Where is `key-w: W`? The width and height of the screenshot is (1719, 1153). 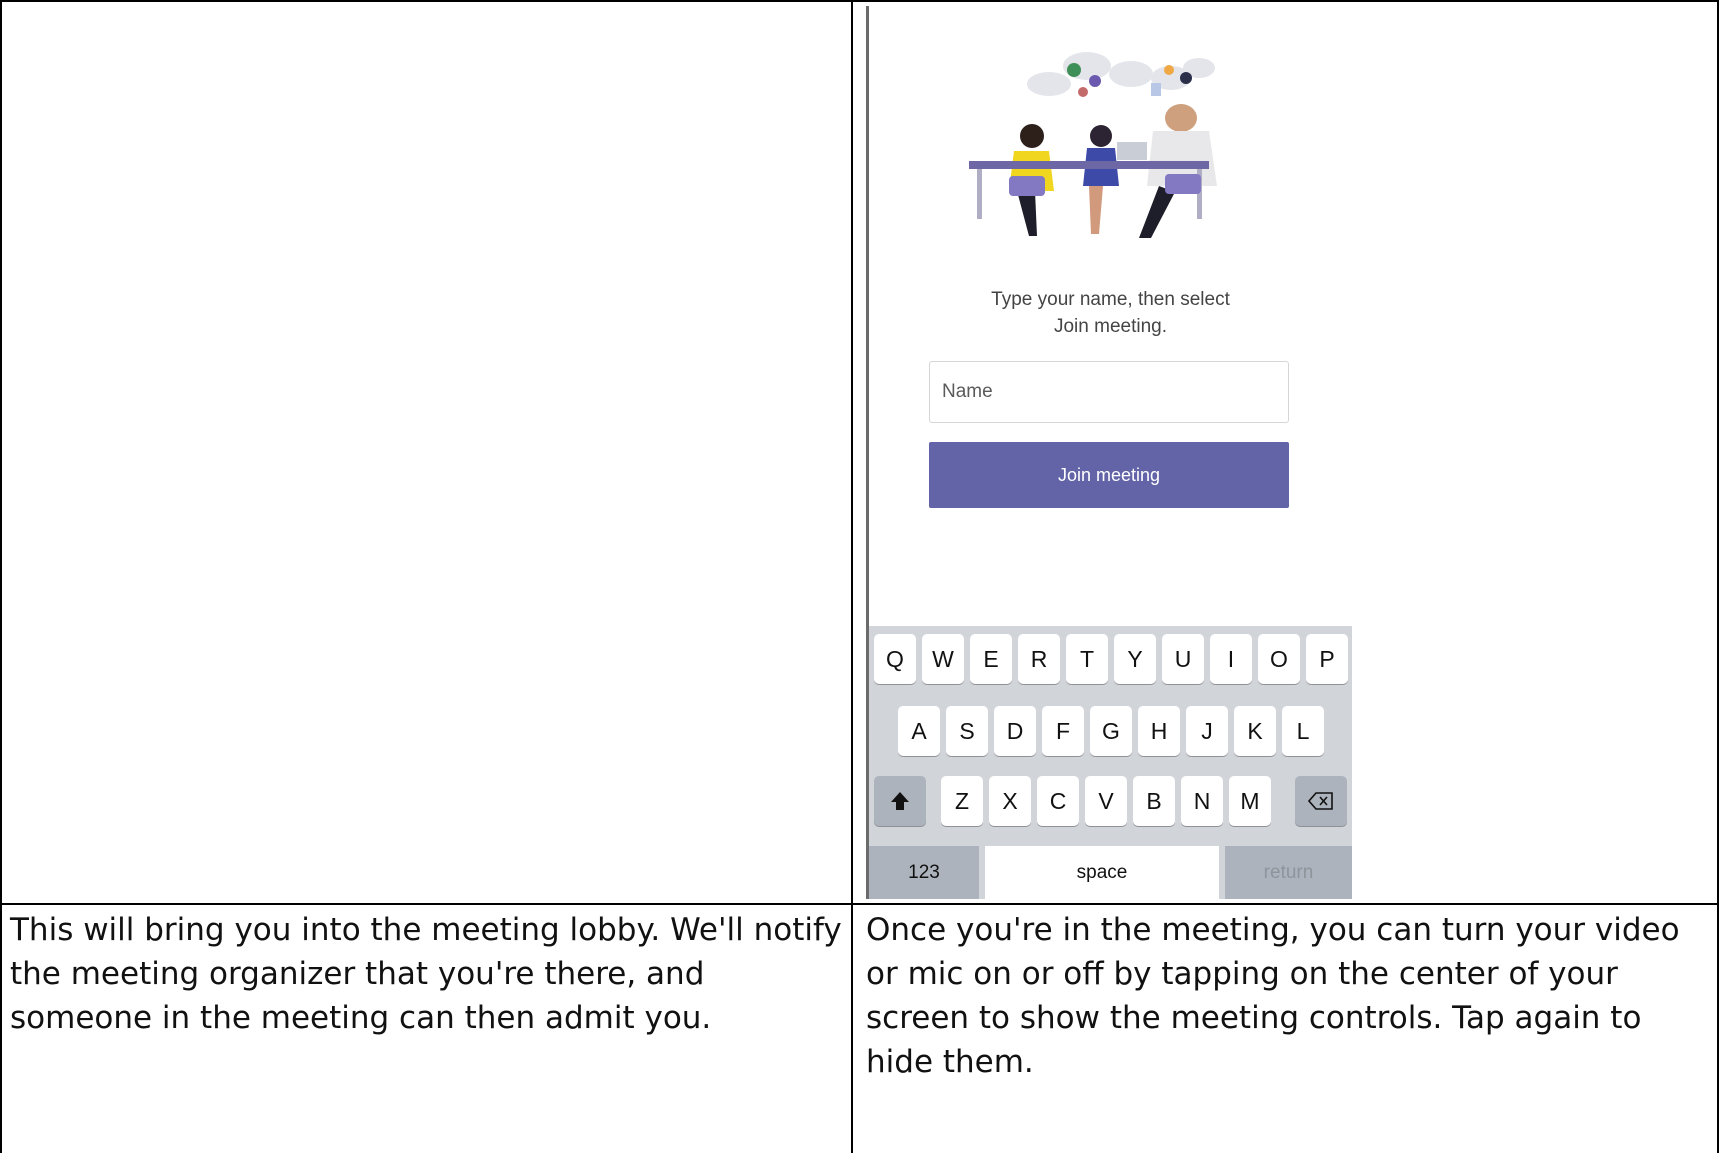
key-w: W is located at coordinates (943, 659).